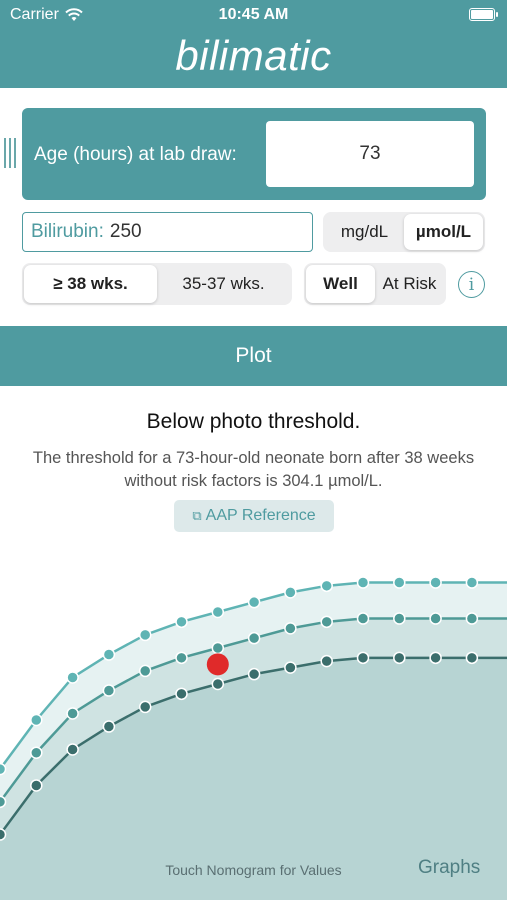  I want to click on app-title: bilimatic, so click(253, 55).